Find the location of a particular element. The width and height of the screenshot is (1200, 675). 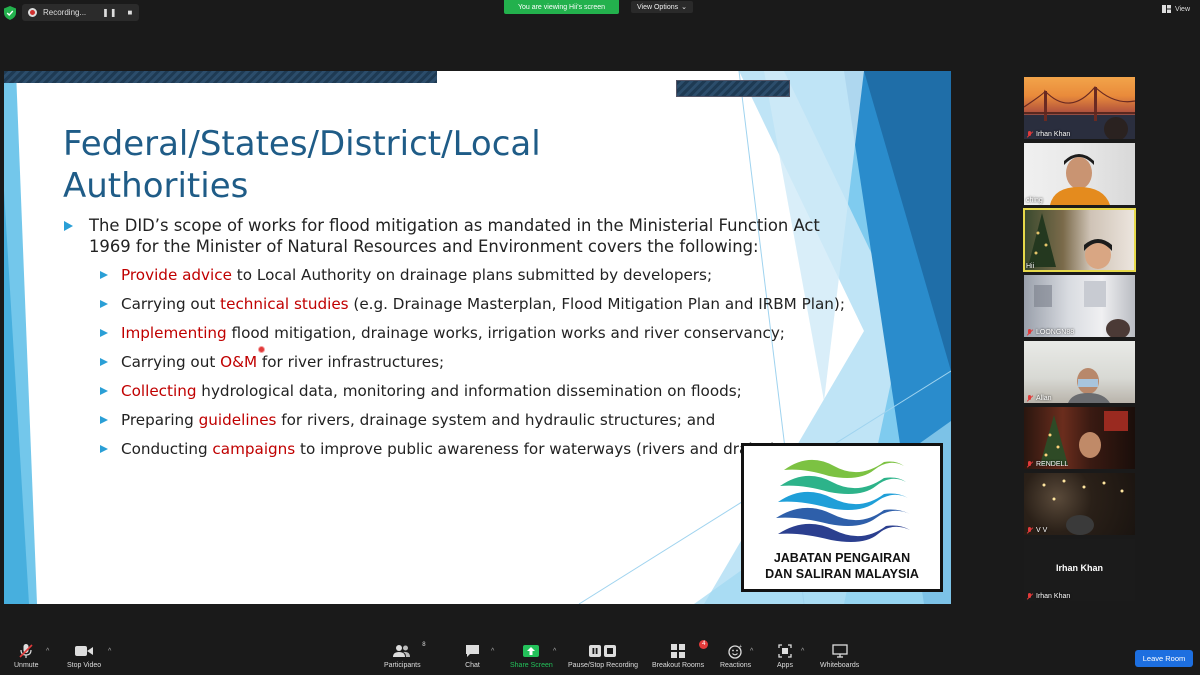

participant-name-text: RENDELL is located at coordinates (1052, 464).